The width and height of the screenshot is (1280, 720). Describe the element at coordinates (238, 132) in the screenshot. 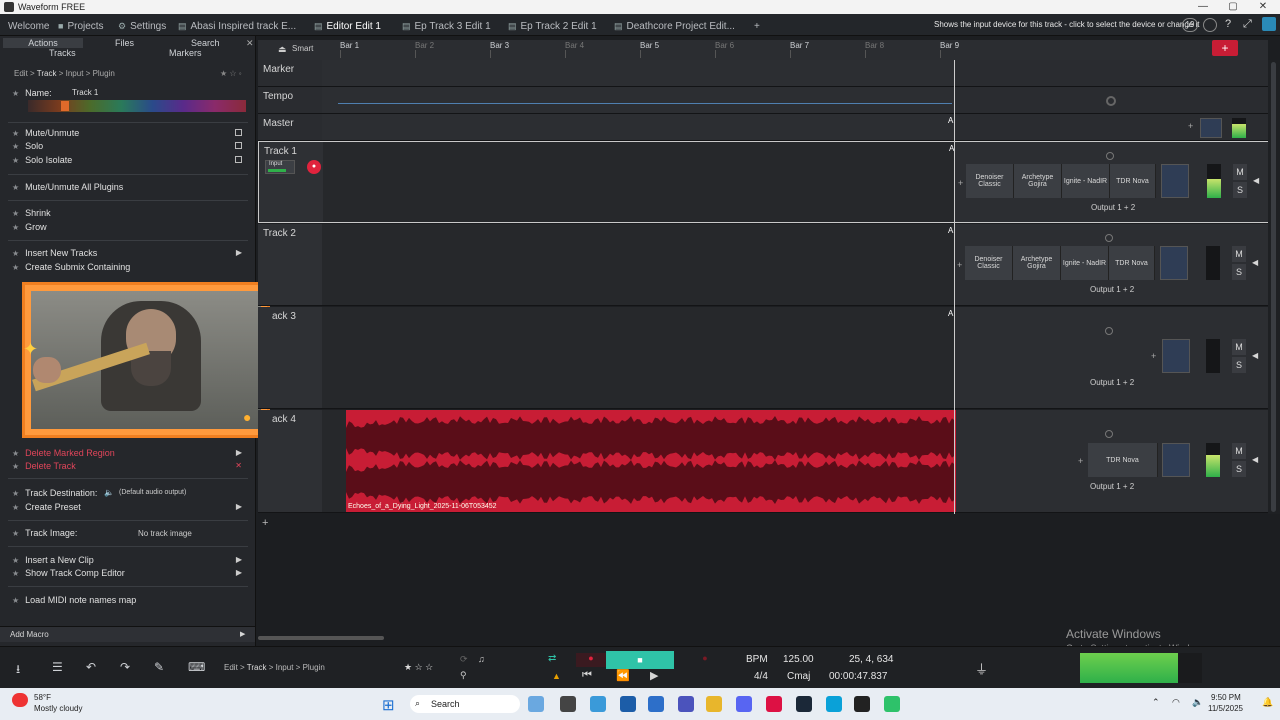

I see `mute-checkbox` at that location.